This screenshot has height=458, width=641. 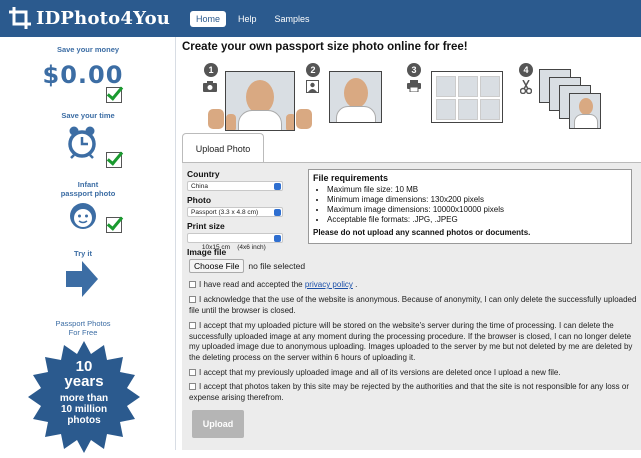 What do you see at coordinates (252, 284) in the screenshot?
I see `agreement-privacy-text: I have read and accepted the` at bounding box center [252, 284].